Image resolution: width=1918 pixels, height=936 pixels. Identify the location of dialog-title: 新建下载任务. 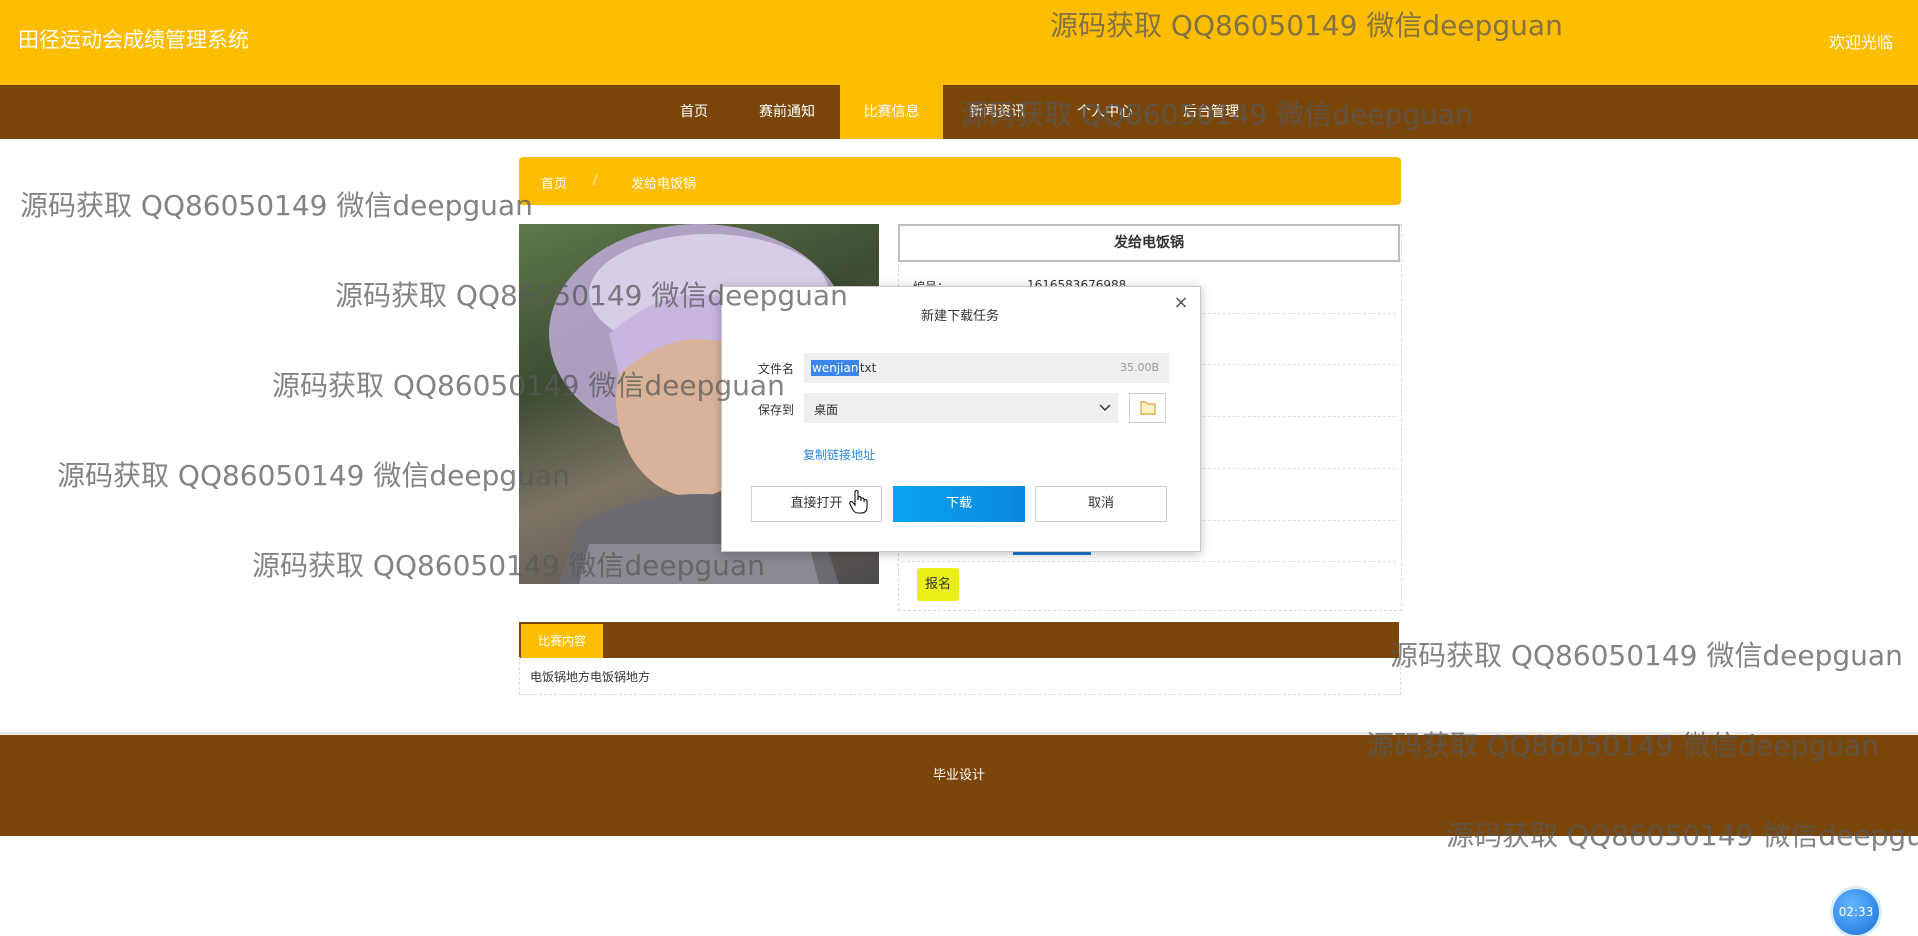
(959, 316).